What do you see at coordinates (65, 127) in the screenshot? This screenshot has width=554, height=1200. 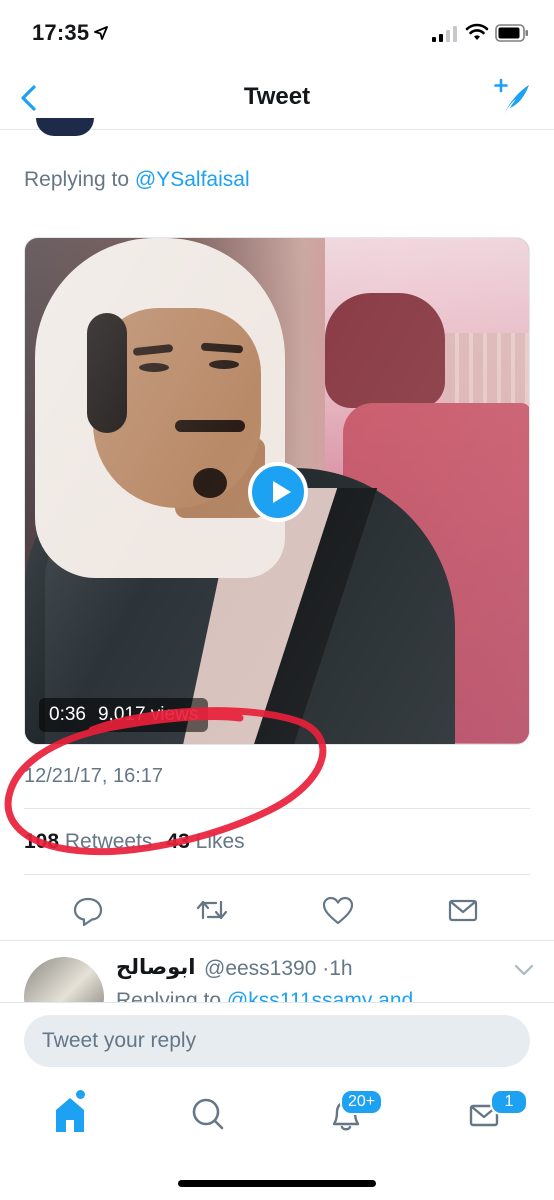 I see `tweet-author-avatar` at bounding box center [65, 127].